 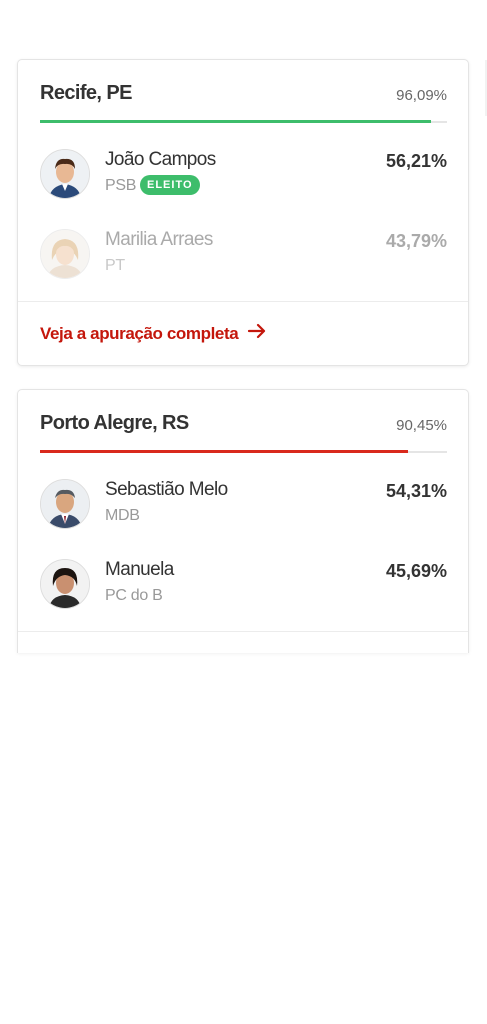 I want to click on full-results-link: Veja a apuração completa, so click(x=153, y=333).